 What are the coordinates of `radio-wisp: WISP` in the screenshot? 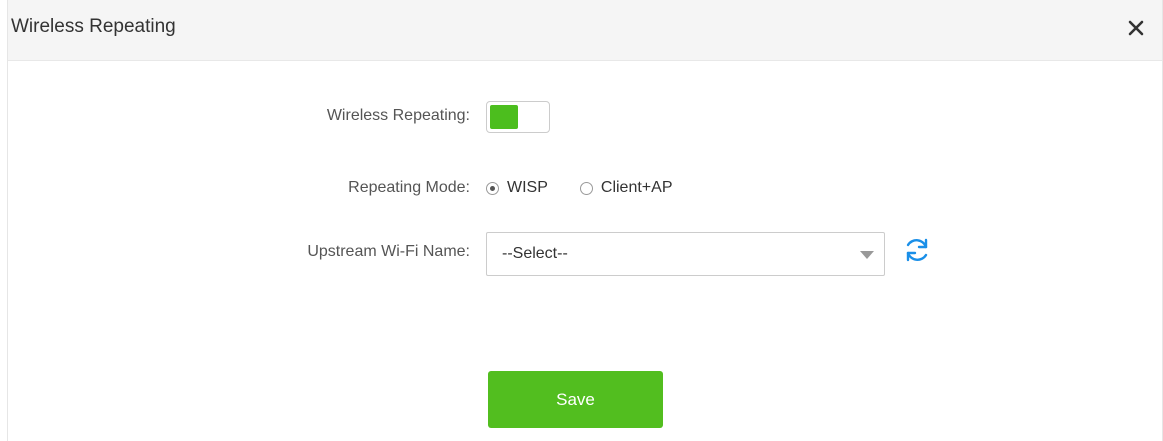 It's located at (517, 188).